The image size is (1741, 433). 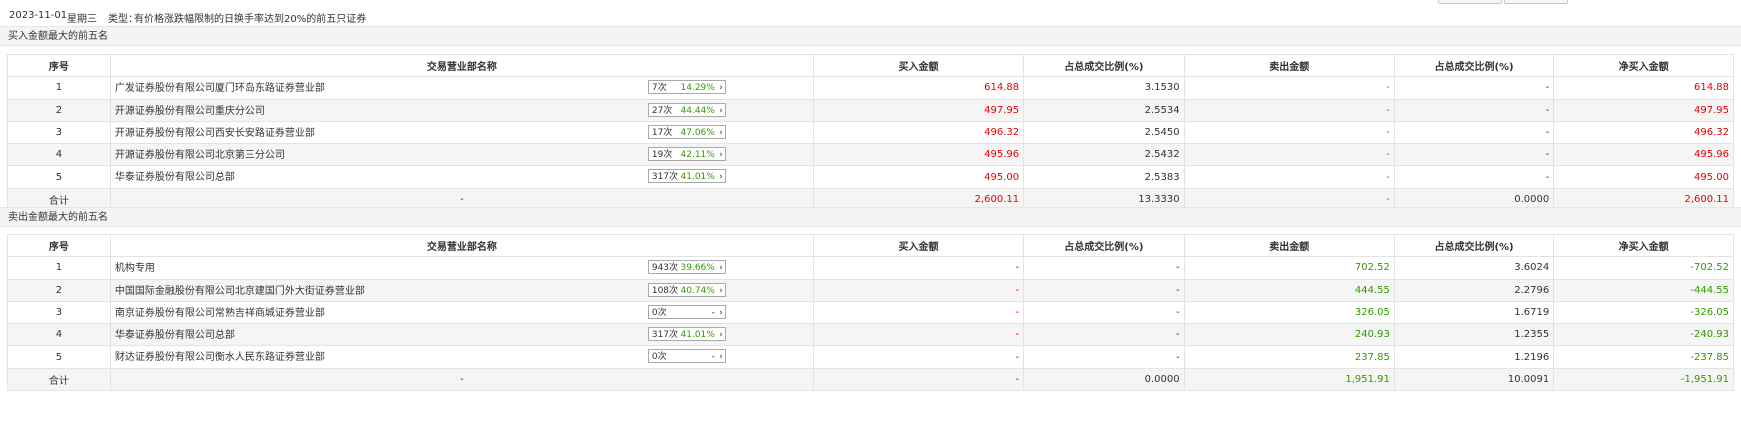 I want to click on broker-cell: 财达证券股份有限公司衡水人民东路证券营业部 0次 - ›, so click(x=461, y=357).